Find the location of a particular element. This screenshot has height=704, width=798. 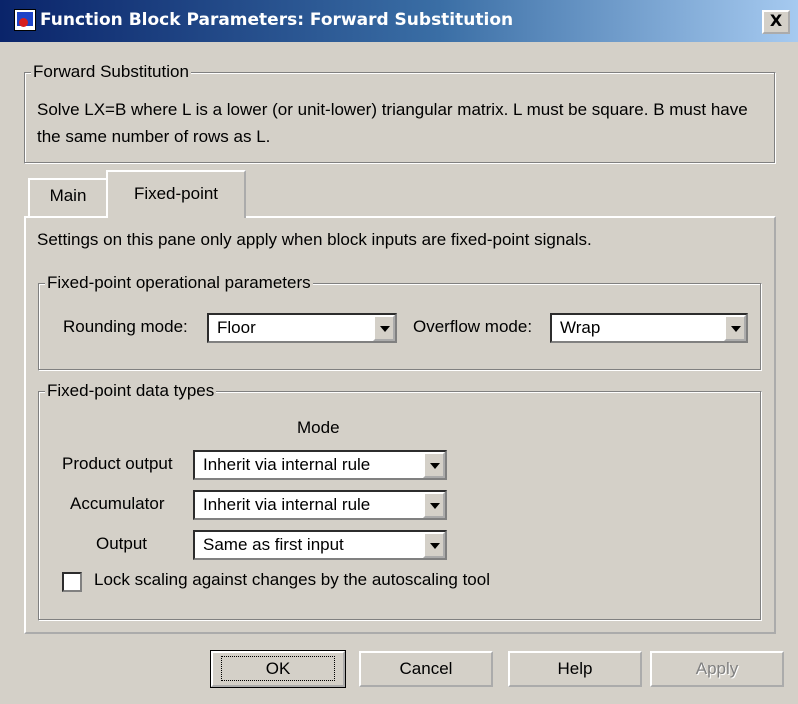

rounding-mode-label: Rounding mode: is located at coordinates (125, 326).